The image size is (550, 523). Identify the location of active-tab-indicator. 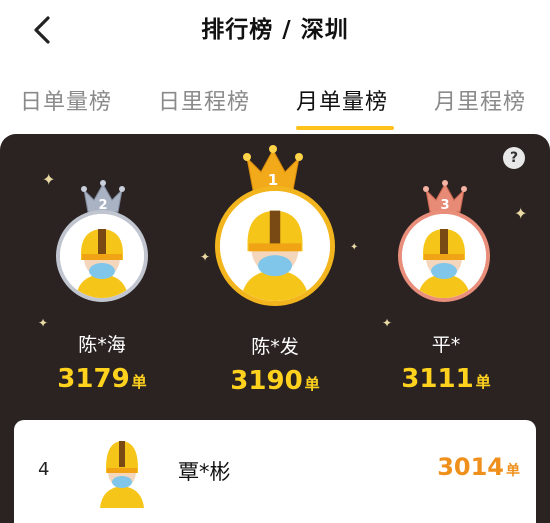
(345, 128).